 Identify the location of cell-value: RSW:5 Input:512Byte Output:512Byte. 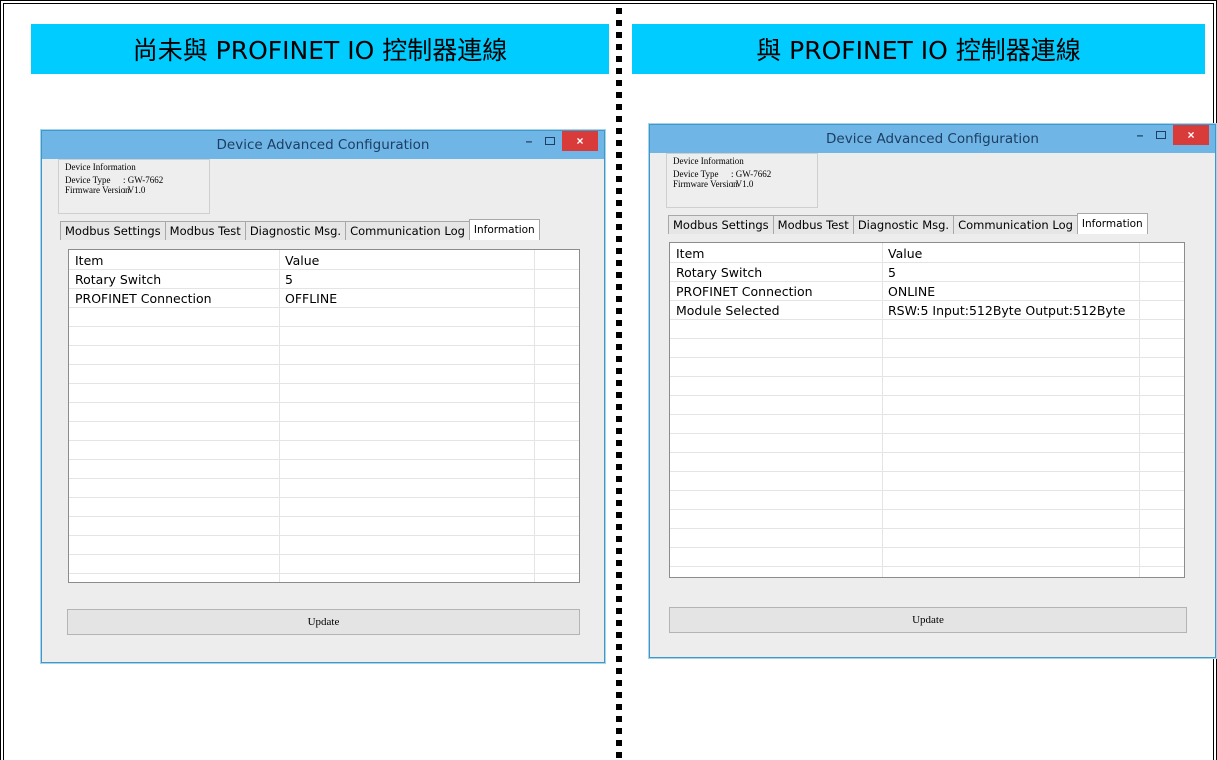
(1007, 310).